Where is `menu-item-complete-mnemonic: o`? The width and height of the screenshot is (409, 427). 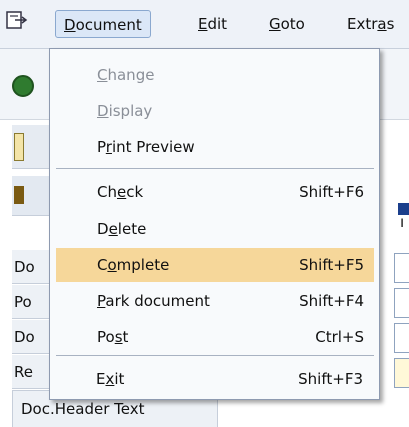 menu-item-complete-mnemonic: o is located at coordinates (112, 265).